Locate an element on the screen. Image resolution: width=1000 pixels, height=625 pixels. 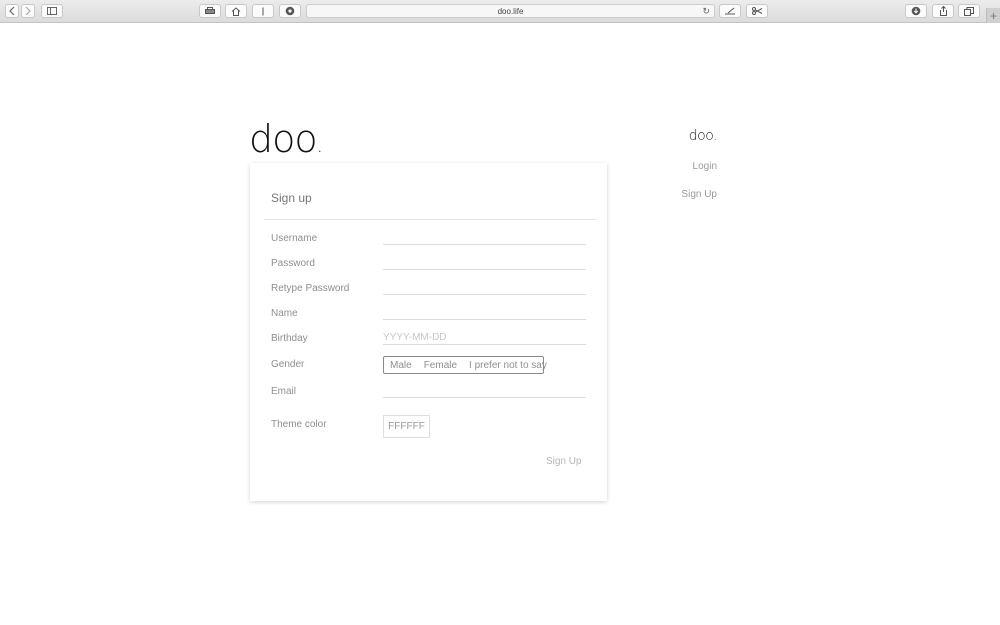
brand-logo: doo. is located at coordinates (286, 139).